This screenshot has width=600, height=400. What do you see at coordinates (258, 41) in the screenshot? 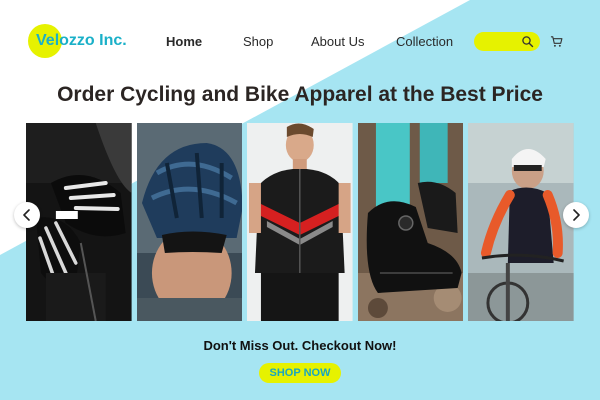
I see `nav-shop: Shop` at bounding box center [258, 41].